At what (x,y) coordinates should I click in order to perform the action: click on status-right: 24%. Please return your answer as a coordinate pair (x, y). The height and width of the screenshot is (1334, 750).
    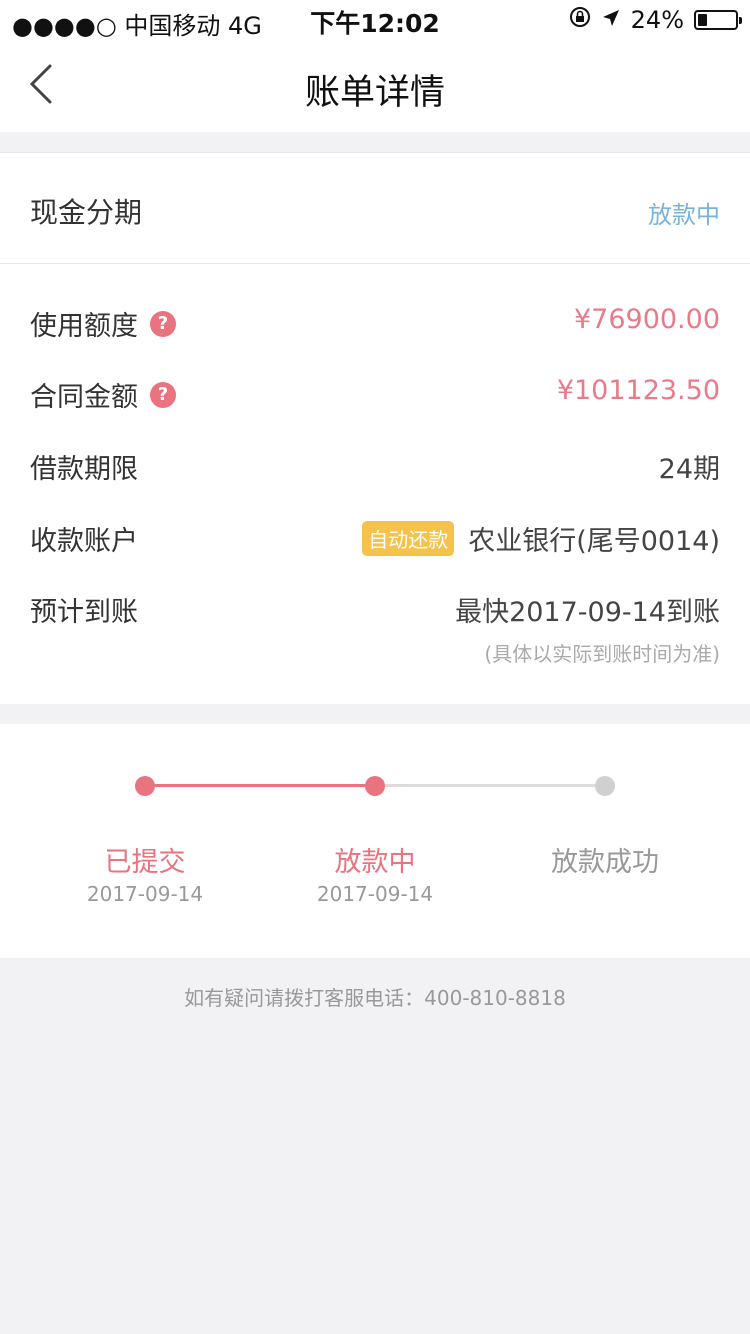
    Looking at the image, I should click on (655, 20).